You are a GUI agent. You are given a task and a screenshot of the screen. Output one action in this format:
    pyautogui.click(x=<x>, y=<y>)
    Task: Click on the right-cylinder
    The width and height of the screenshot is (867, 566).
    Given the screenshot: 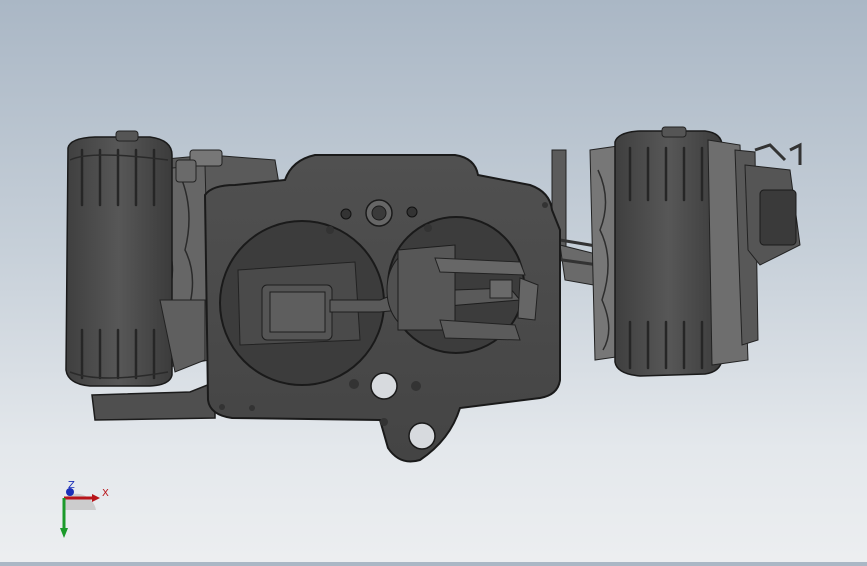 What is the action you would take?
    pyautogui.click(x=674, y=251)
    